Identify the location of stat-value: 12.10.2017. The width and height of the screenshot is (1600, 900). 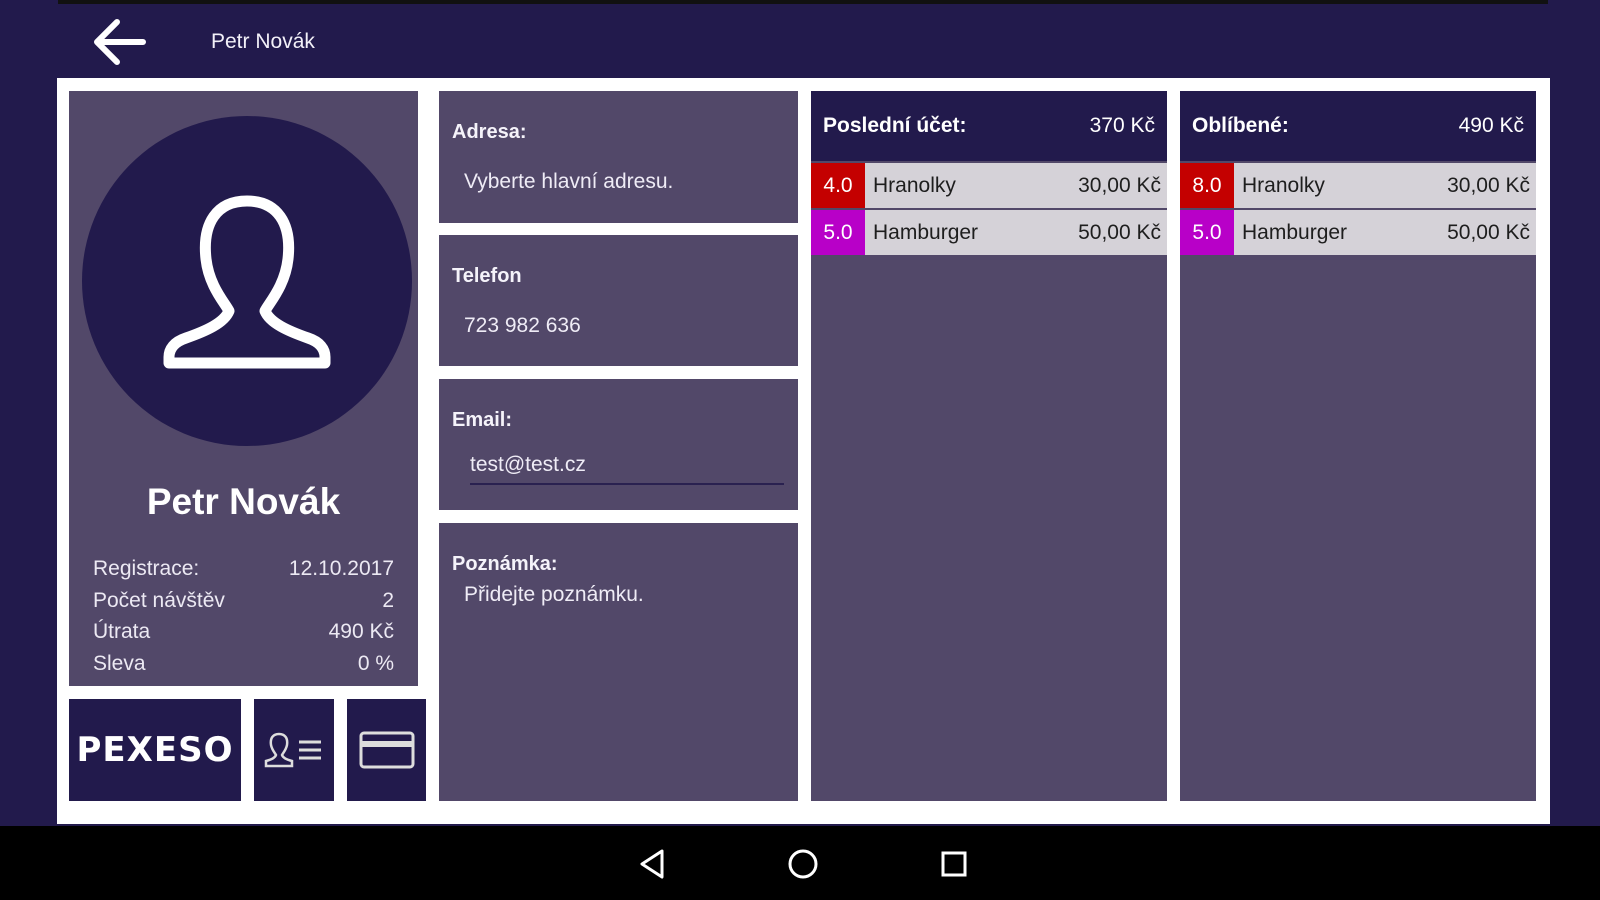
(341, 568).